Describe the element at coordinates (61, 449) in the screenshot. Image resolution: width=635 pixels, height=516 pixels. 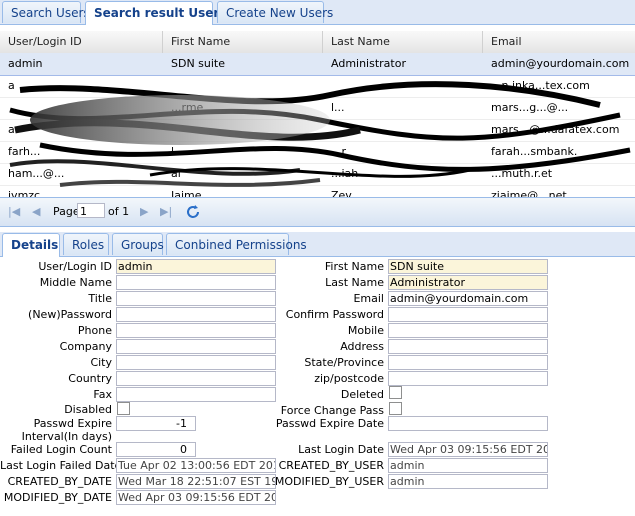
I see `label-failed-login-count: Failed Login Count` at that location.